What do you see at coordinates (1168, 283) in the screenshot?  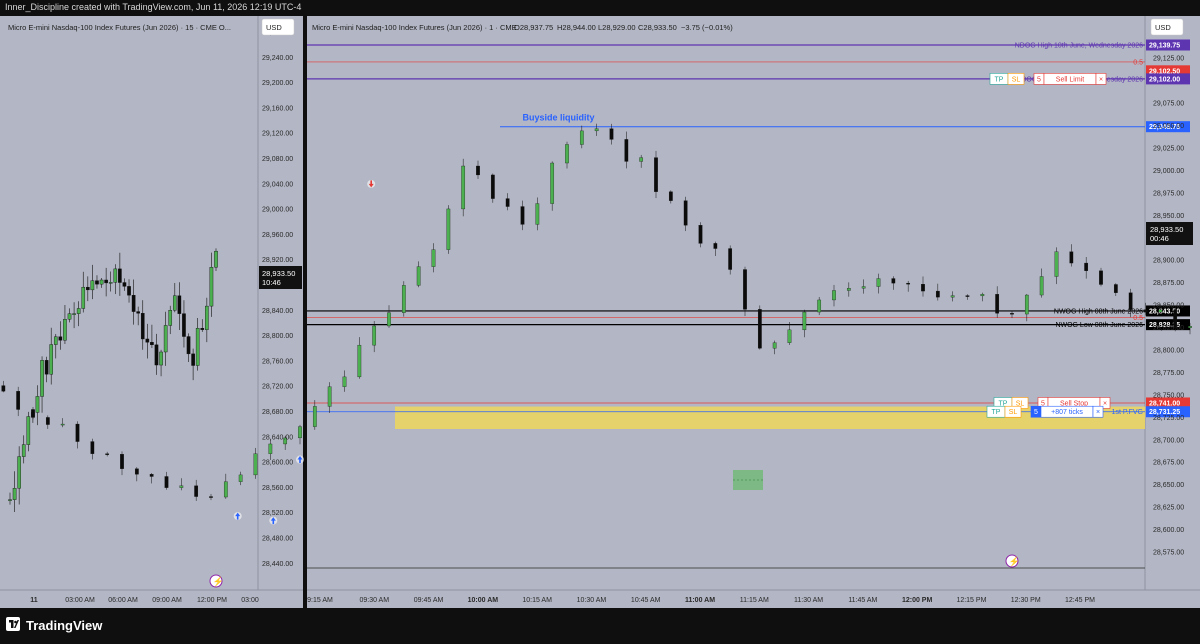 I see `right-price-tick: 28,875.00` at bounding box center [1168, 283].